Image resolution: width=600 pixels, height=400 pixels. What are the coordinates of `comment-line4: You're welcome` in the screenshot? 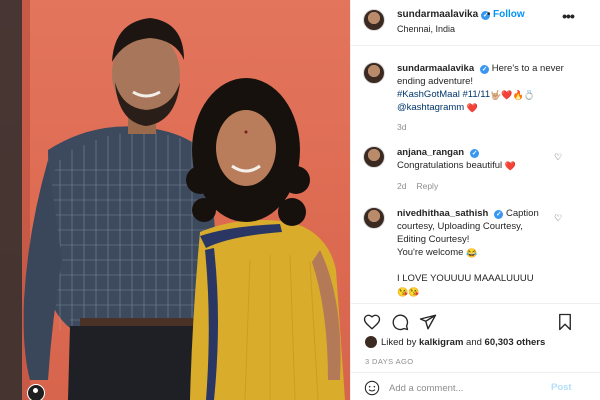 It's located at (430, 252).